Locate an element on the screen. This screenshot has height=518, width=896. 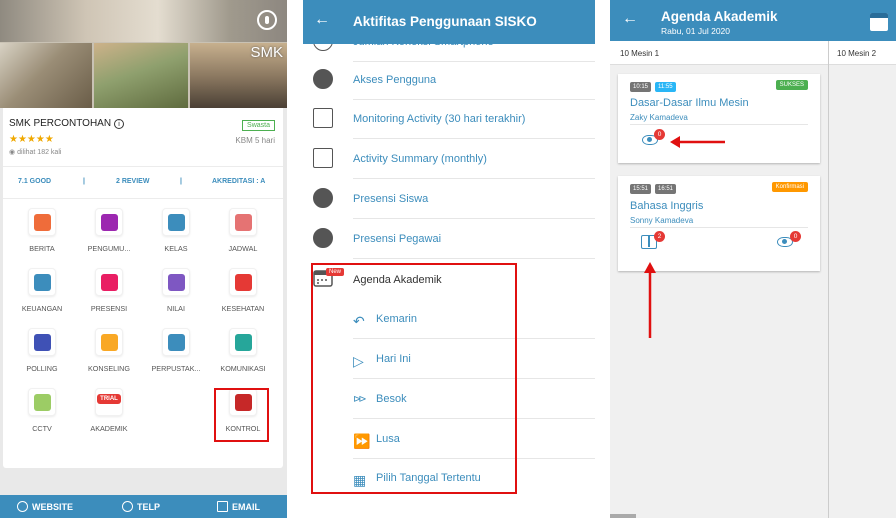
bottom-bar: WEBSITE TELP EMAIL is located at coordinates (143, 506).